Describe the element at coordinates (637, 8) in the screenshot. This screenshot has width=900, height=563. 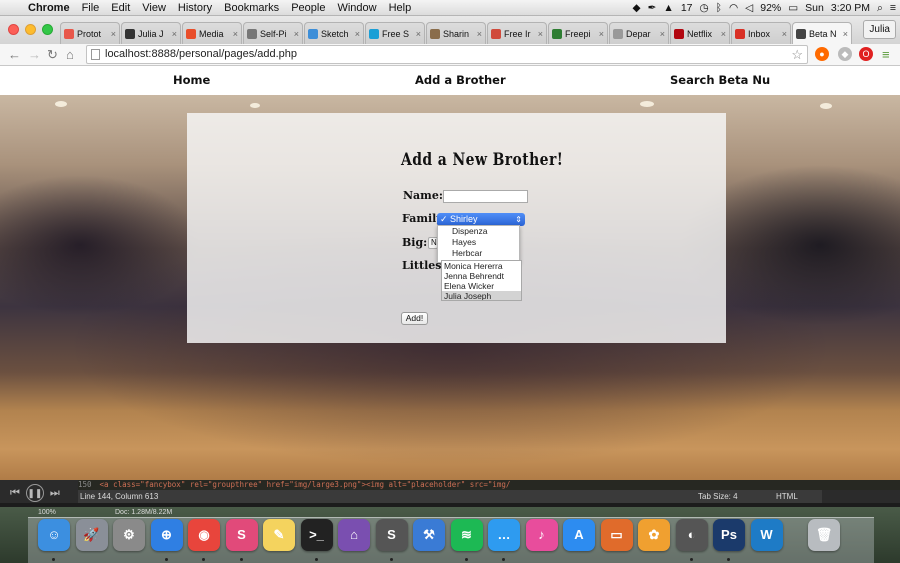
I see `dropbox-icon: ◆` at that location.